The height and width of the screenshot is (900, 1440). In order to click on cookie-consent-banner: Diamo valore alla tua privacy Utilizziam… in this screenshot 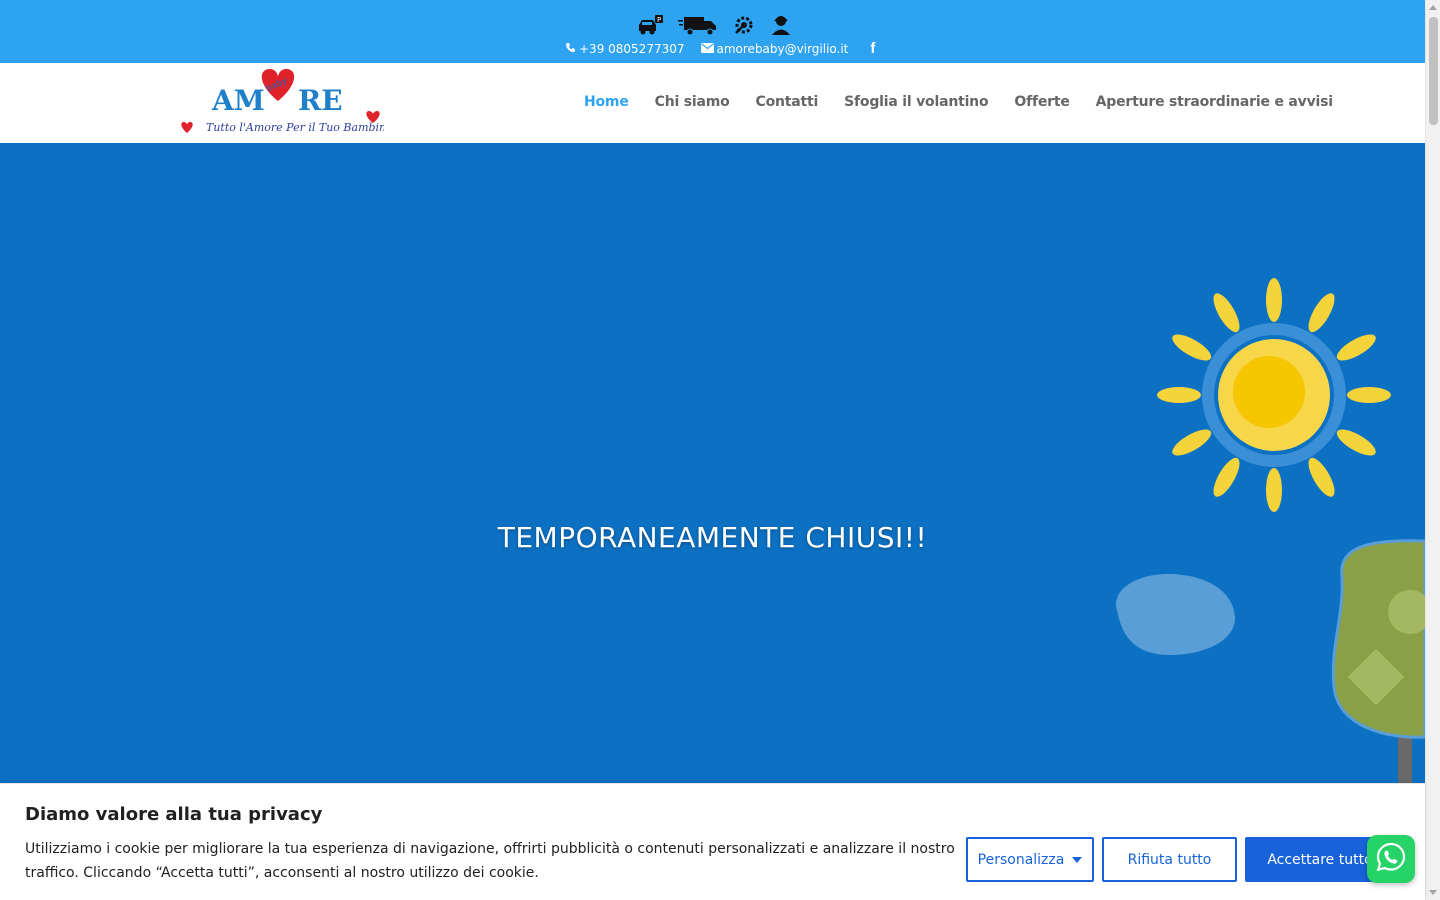, I will do `click(712, 841)`.